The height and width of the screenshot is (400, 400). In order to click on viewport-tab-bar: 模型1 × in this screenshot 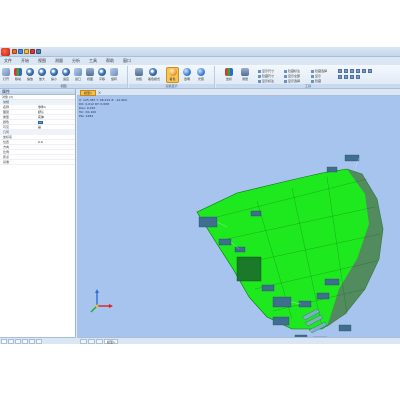, I will do `click(238, 92)`.